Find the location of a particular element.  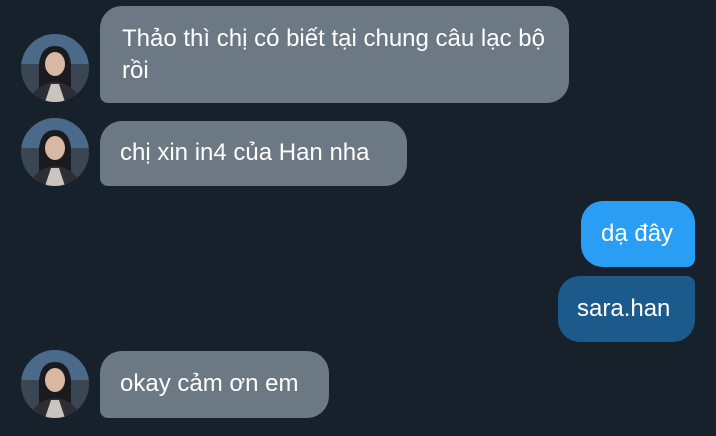

message-bubble-outgoing: sara.han is located at coordinates (626, 309).